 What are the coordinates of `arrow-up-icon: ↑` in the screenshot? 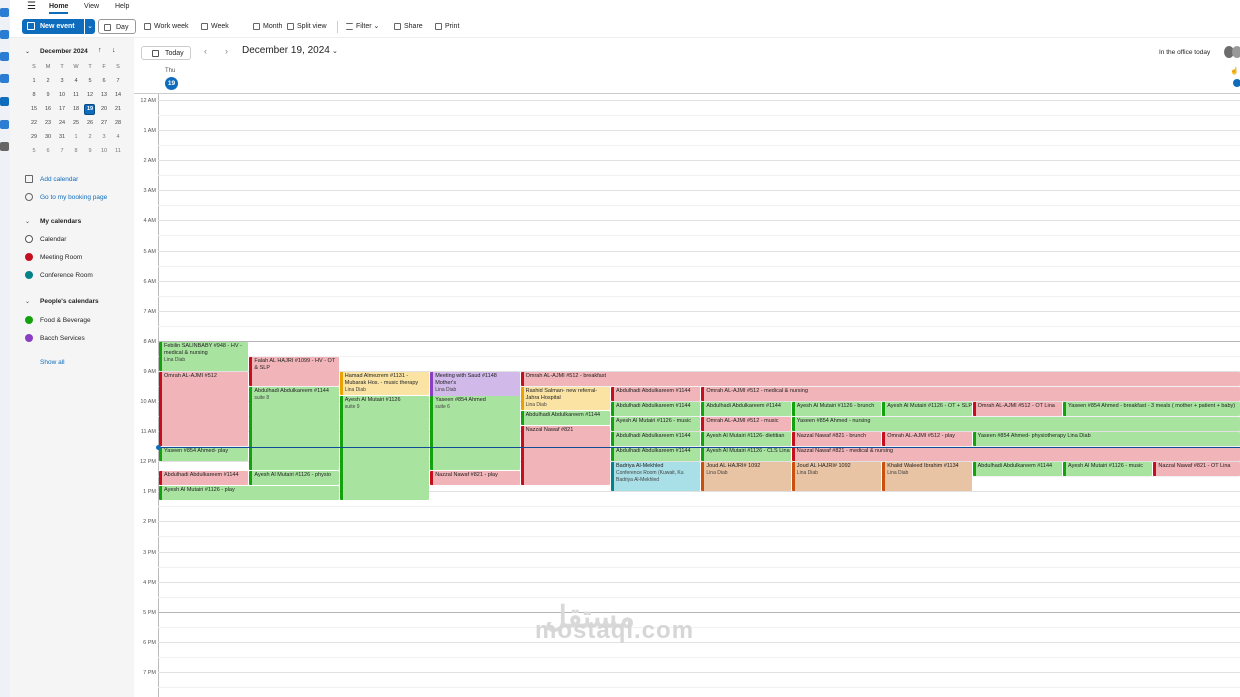 It's located at (100, 50).